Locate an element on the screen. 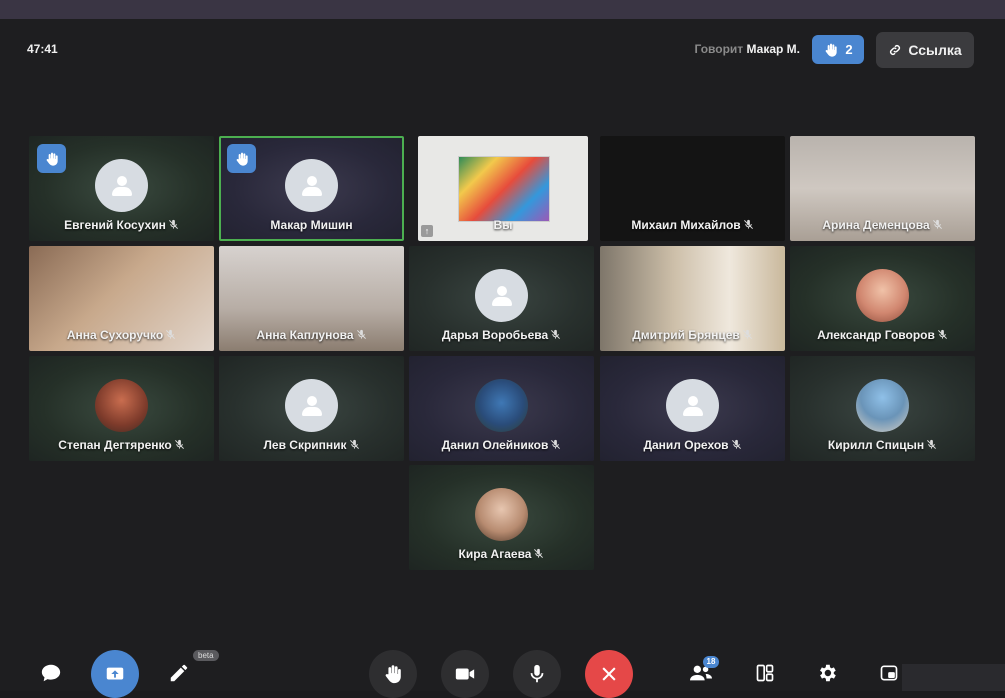 This screenshot has height=698, width=1005. participant-tile: Михаил Михайлов is located at coordinates (692, 188).